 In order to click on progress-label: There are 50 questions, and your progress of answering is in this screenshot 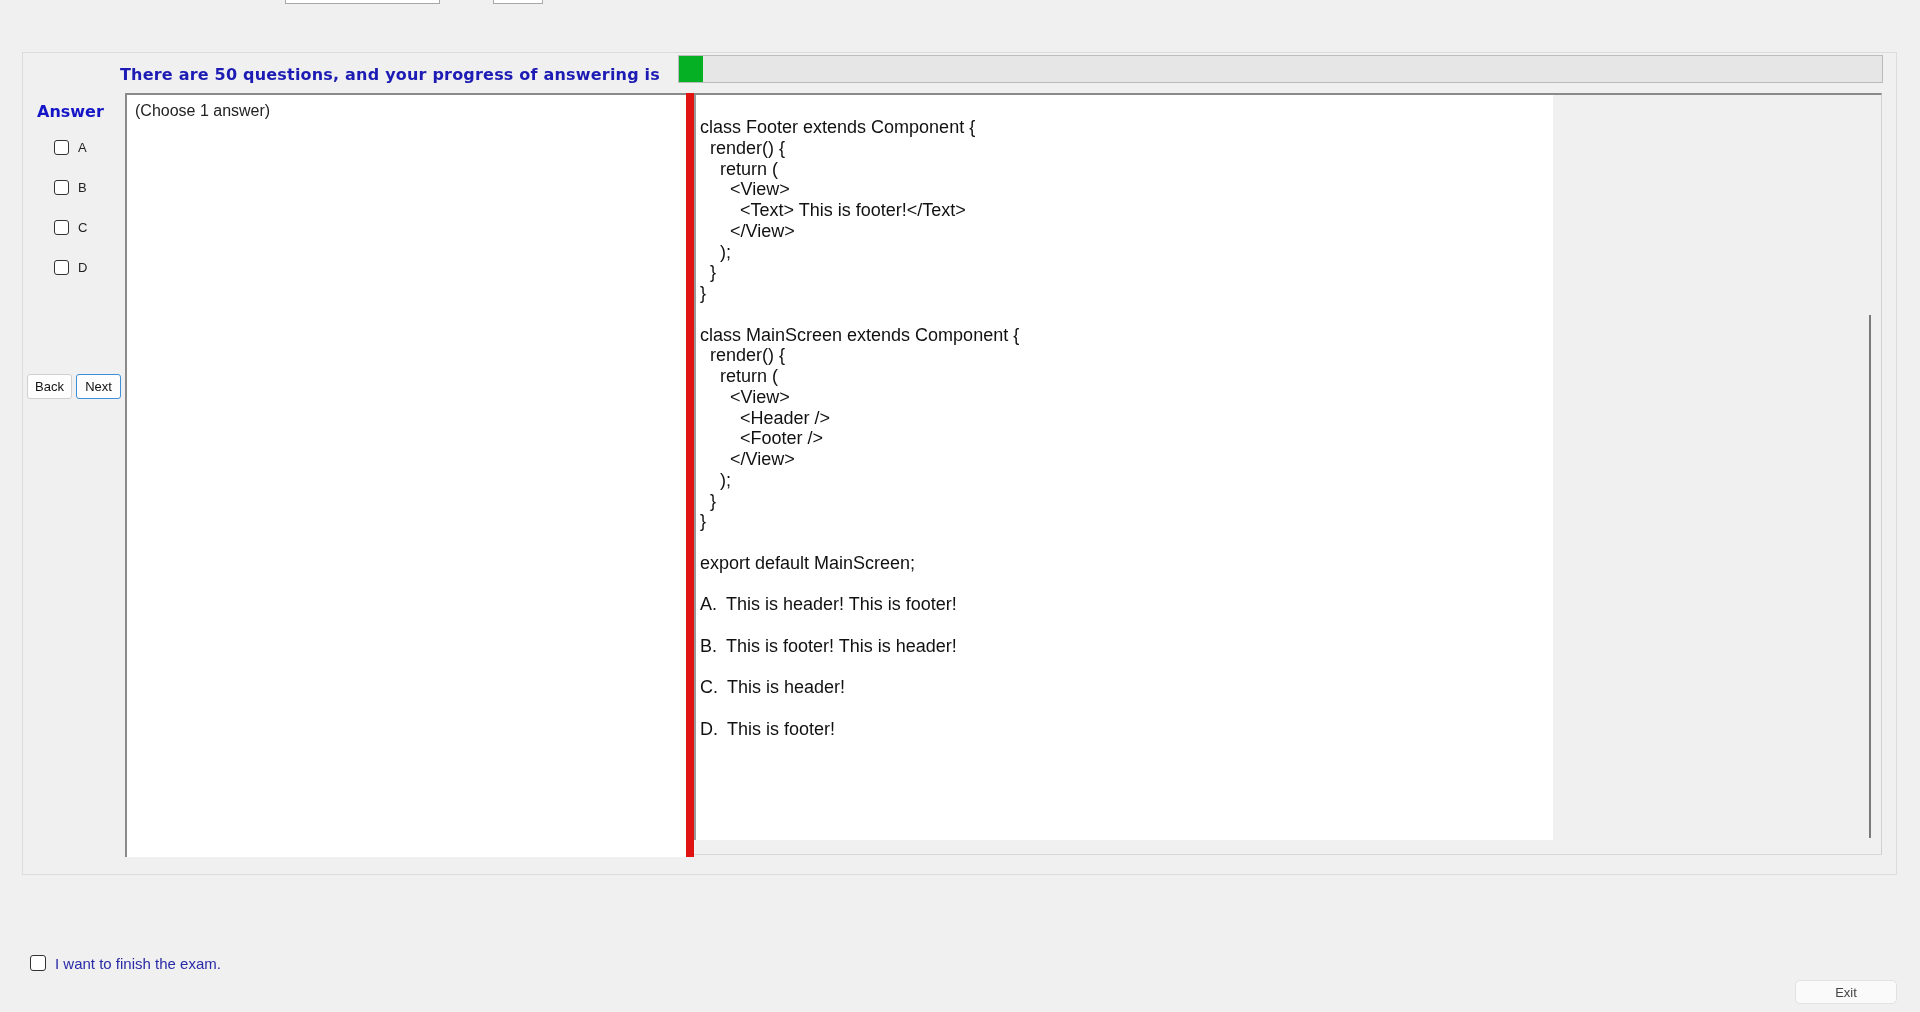, I will do `click(390, 75)`.